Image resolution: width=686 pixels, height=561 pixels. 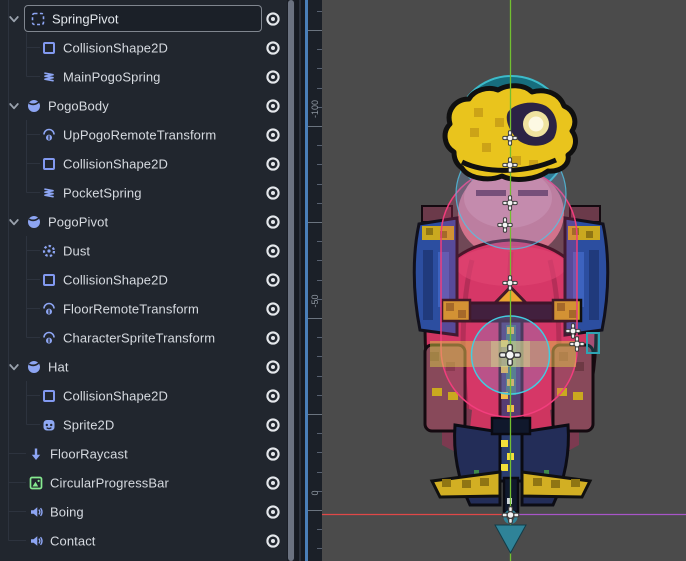 What do you see at coordinates (36, 454) in the screenshot?
I see `raycast-icon` at bounding box center [36, 454].